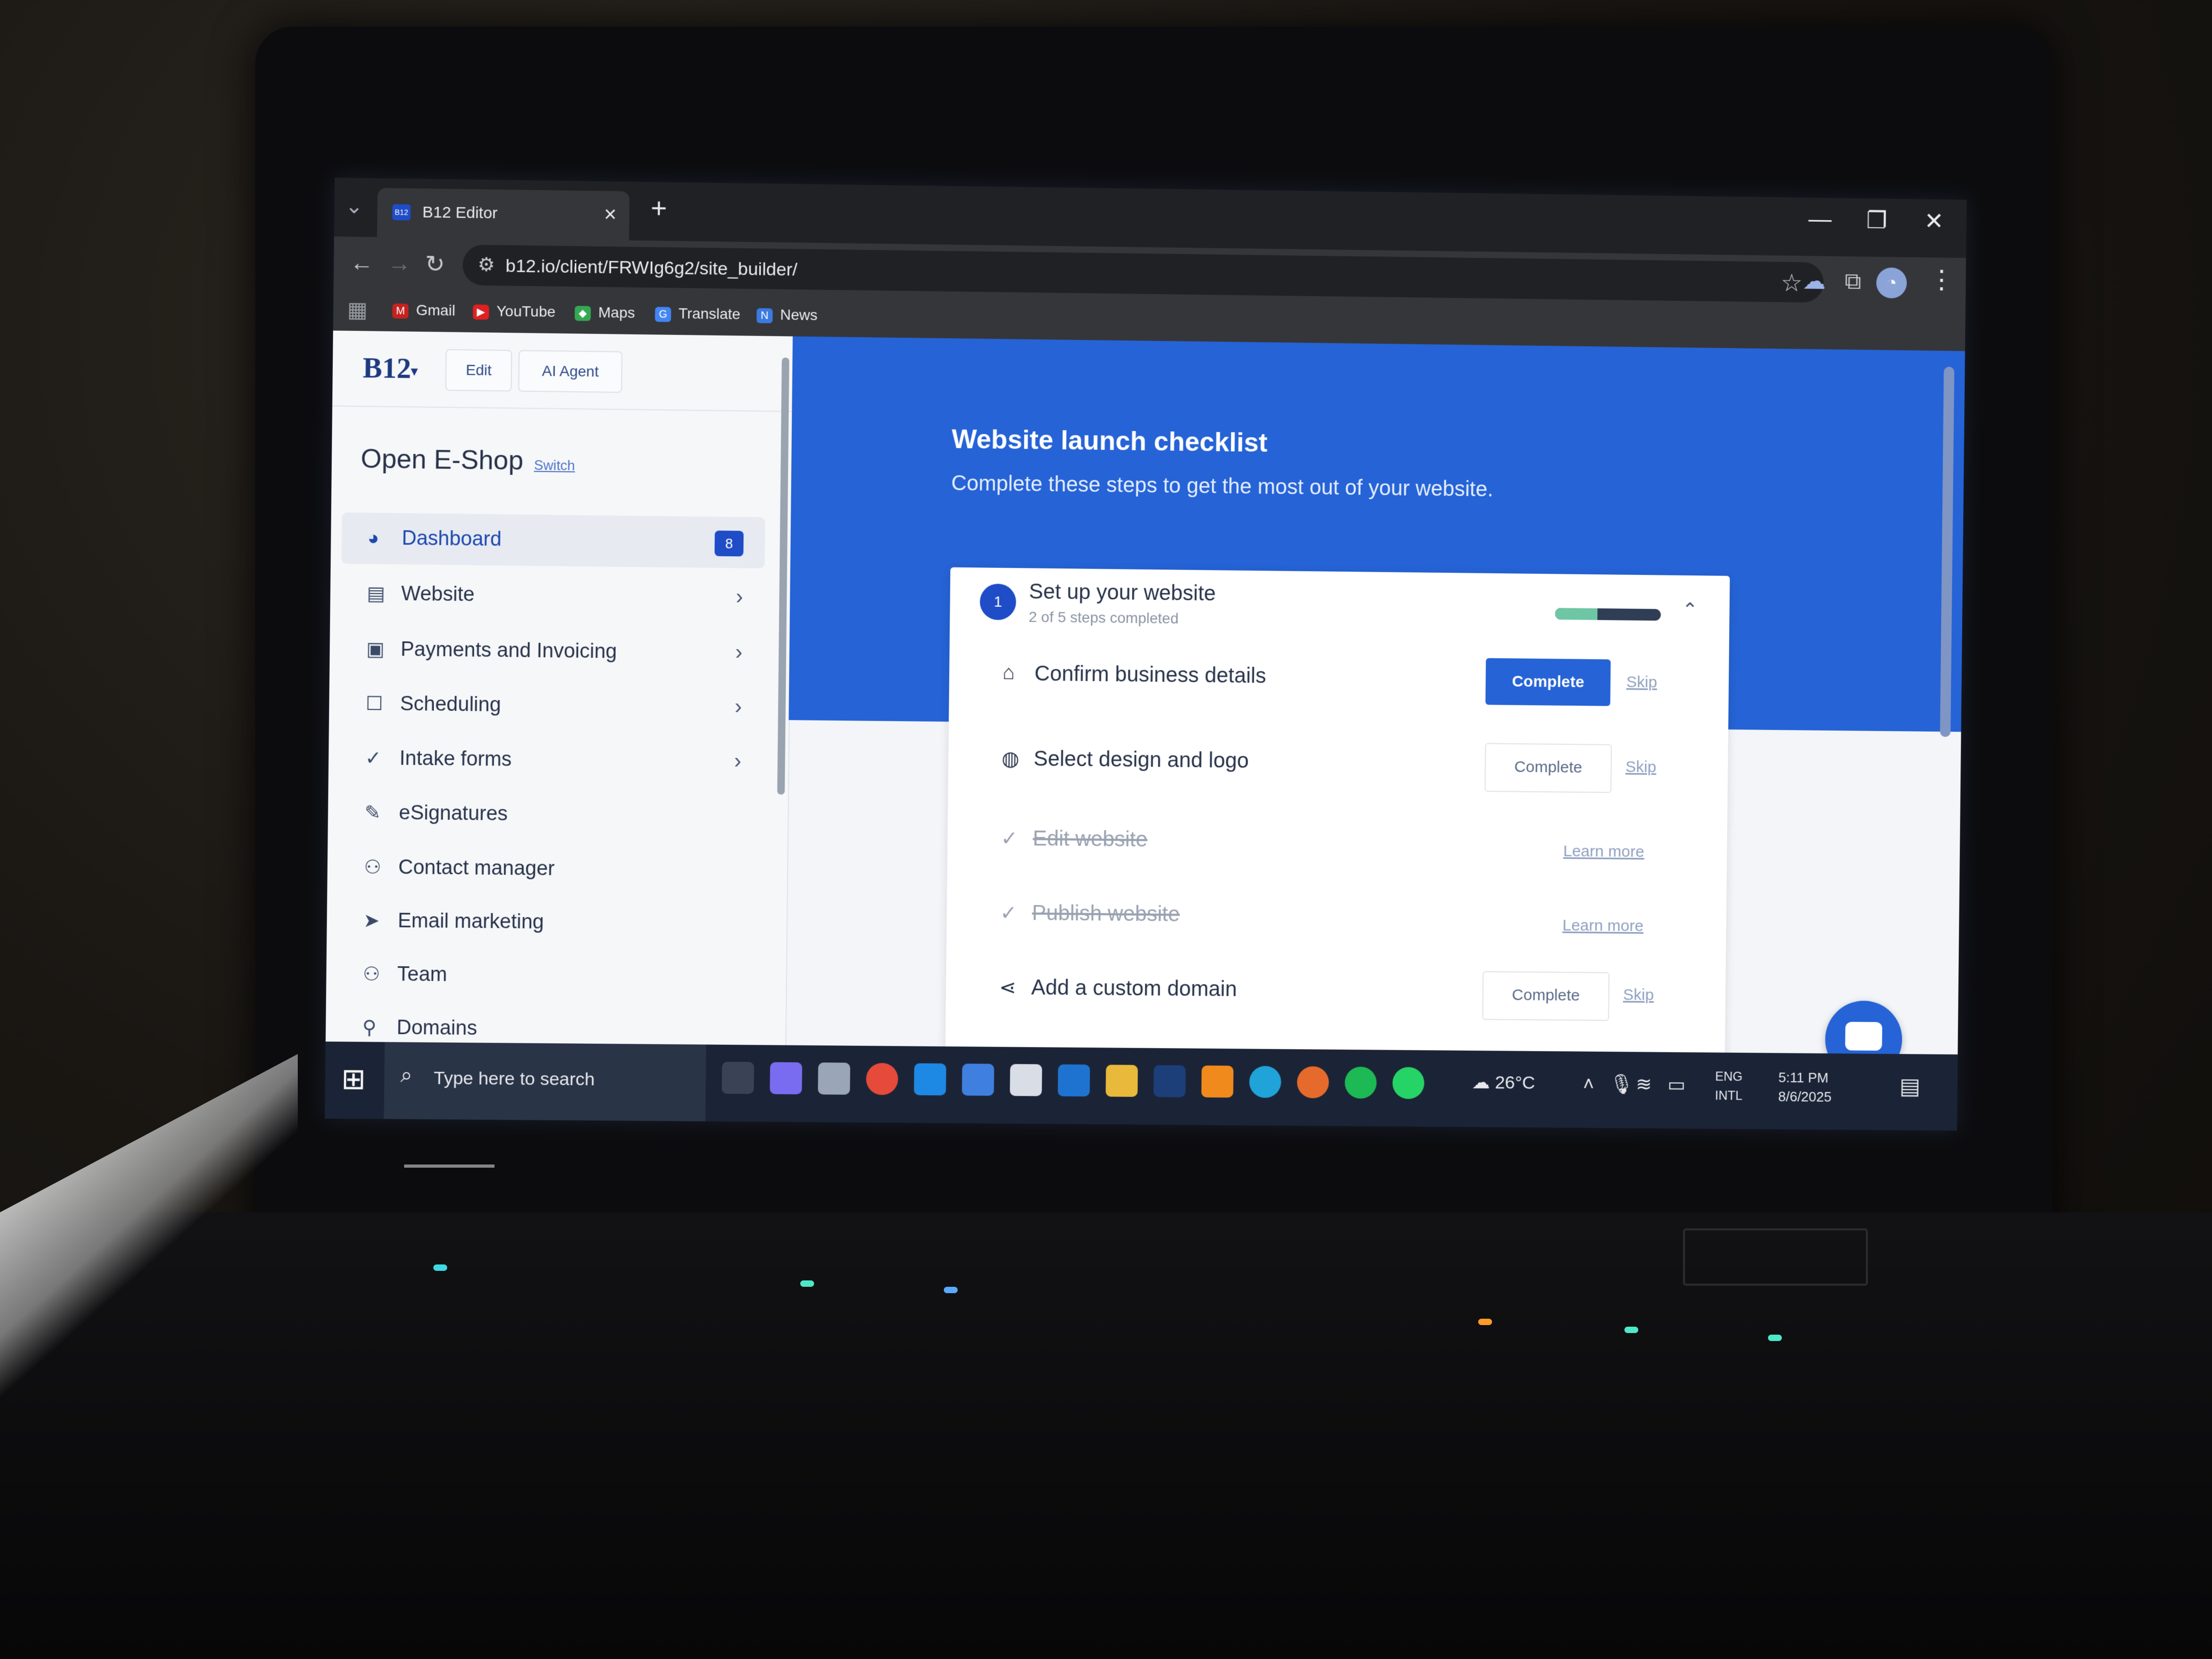 The height and width of the screenshot is (1659, 2212). I want to click on tab-search-icon: ⌄, so click(354, 206).